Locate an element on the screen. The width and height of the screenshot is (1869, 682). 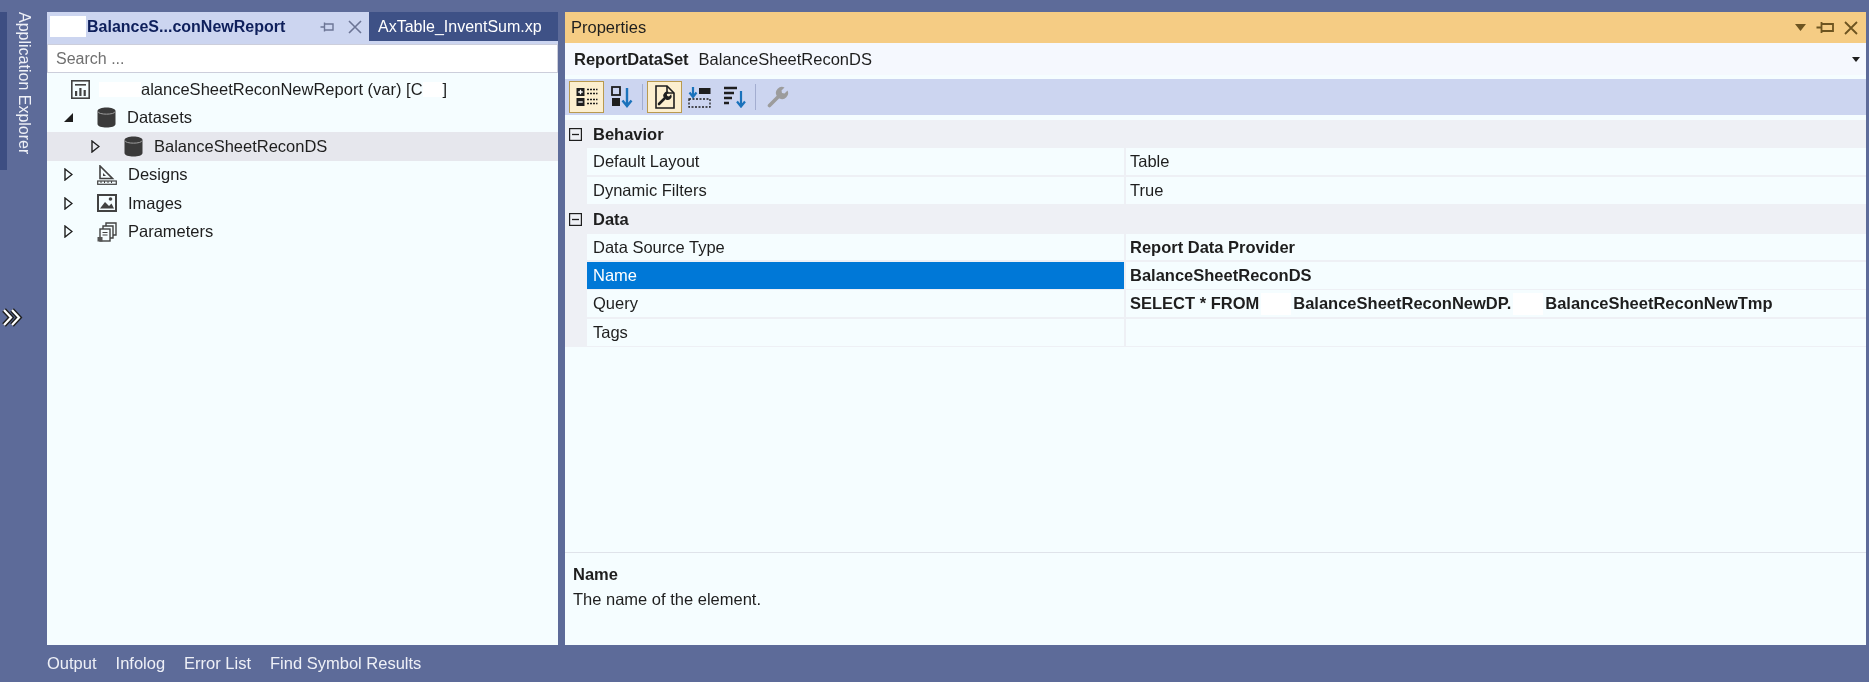
property-name: Dynamic Filters is located at coordinates (855, 190).